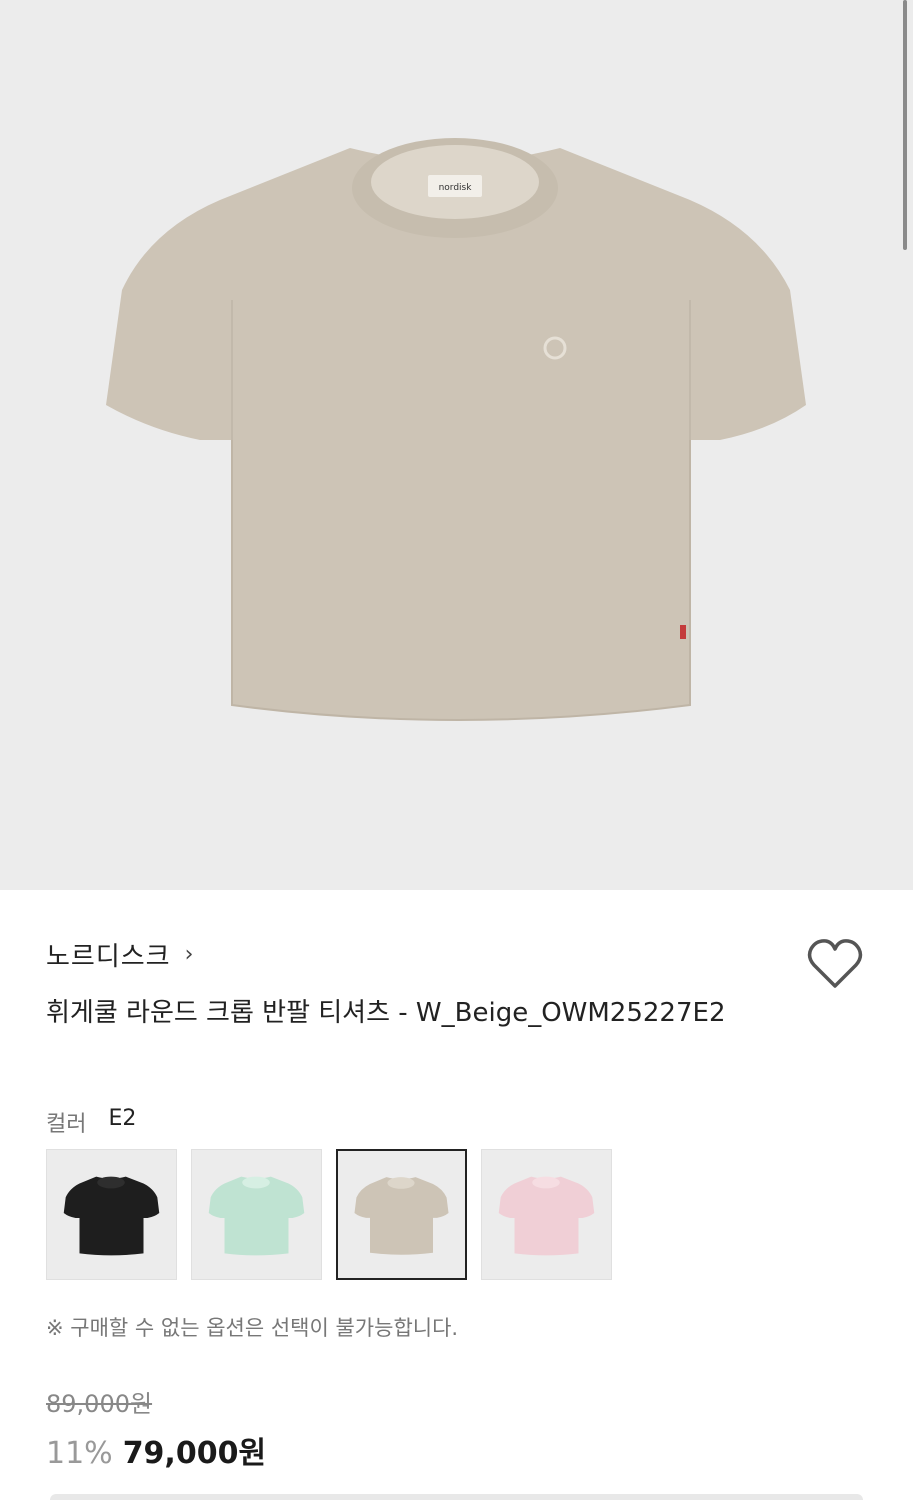  What do you see at coordinates (66, 1124) in the screenshot?
I see `color-label: 컬러` at bounding box center [66, 1124].